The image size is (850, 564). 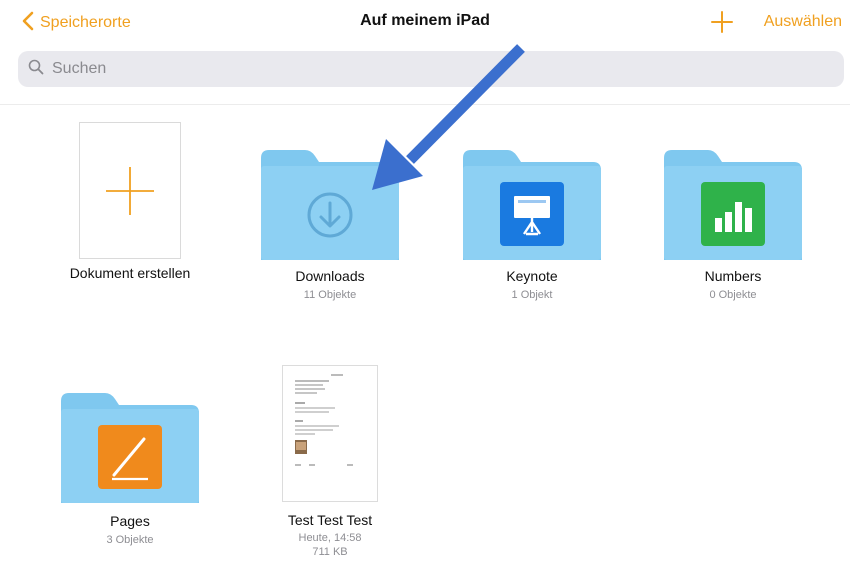 I want to click on document-thumbnail, so click(x=330, y=433).